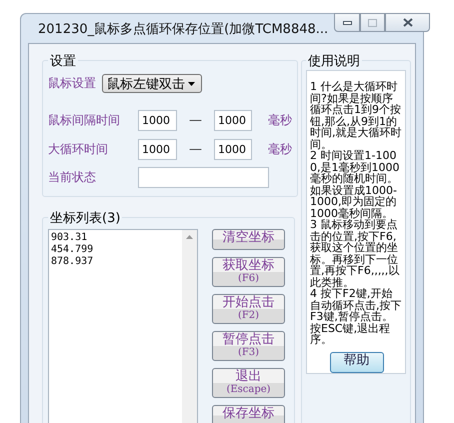  What do you see at coordinates (203, 177) in the screenshot?
I see `status-field` at bounding box center [203, 177].